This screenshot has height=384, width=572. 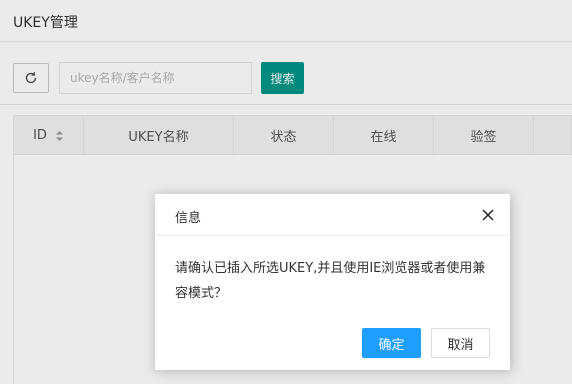 I want to click on dialog-message: 请确认已插入所选UKEY,并且使用IE浏览器或者使用兼容模式？, so click(x=330, y=281).